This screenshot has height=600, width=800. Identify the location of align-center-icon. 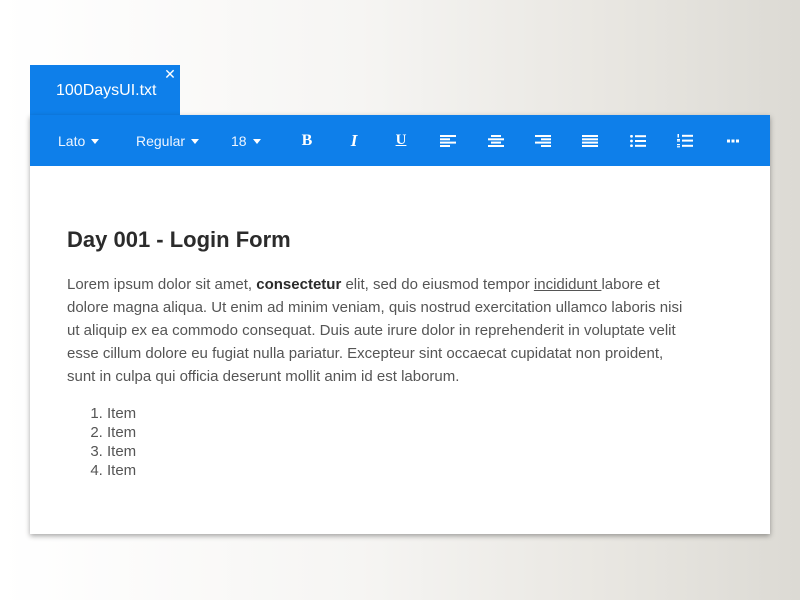
(496, 140).